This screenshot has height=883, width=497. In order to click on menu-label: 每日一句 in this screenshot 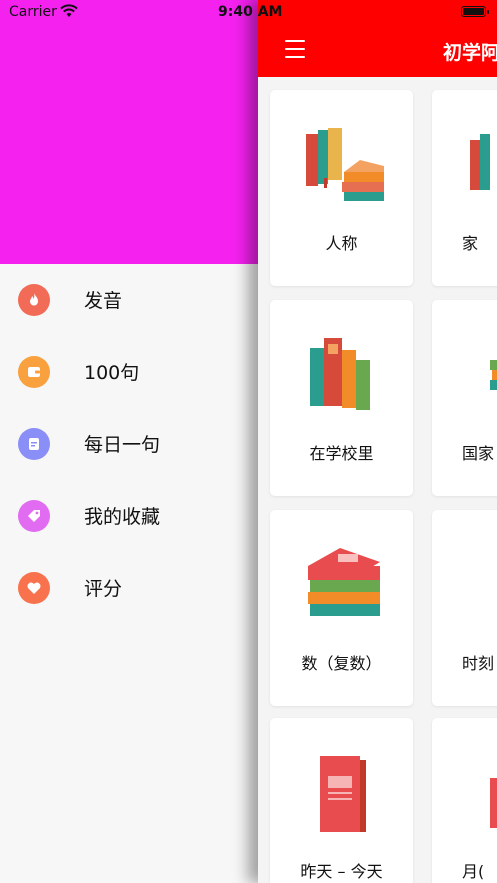, I will do `click(122, 445)`.